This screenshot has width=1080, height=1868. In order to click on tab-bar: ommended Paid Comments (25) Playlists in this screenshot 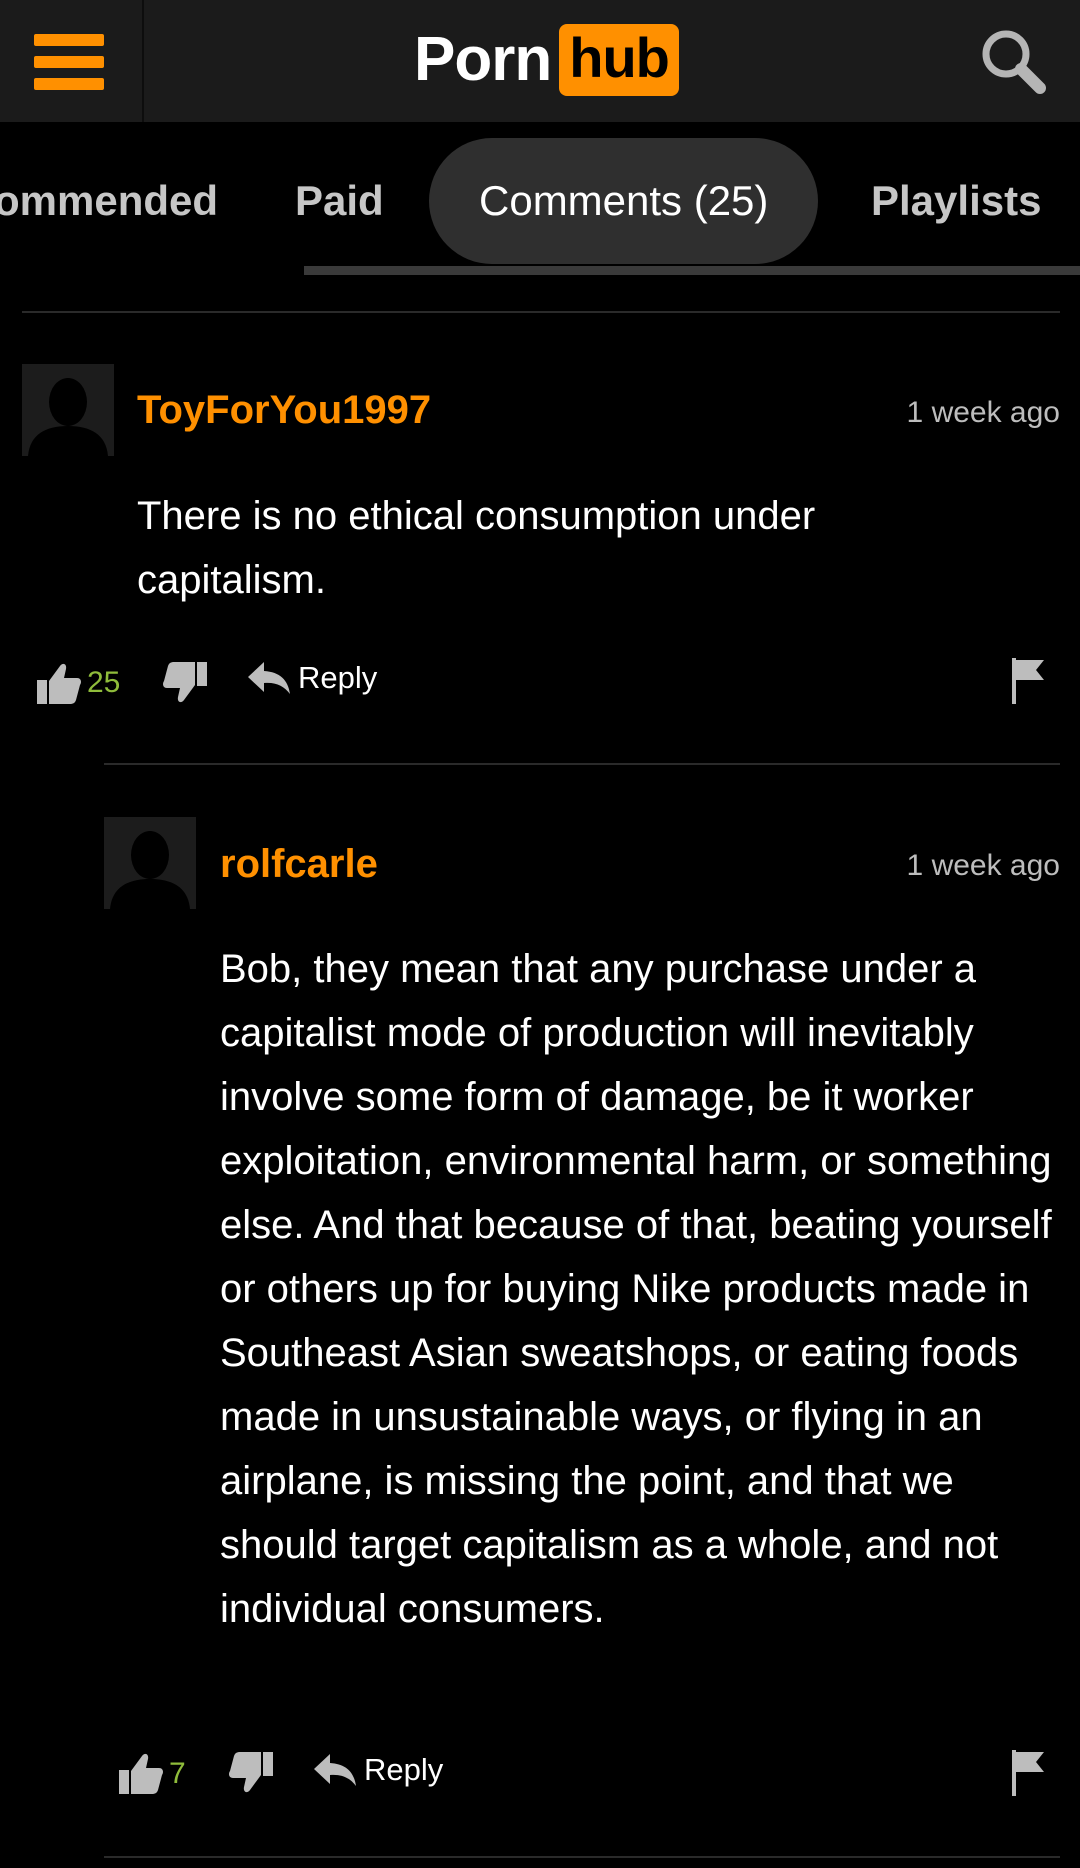, I will do `click(540, 202)`.